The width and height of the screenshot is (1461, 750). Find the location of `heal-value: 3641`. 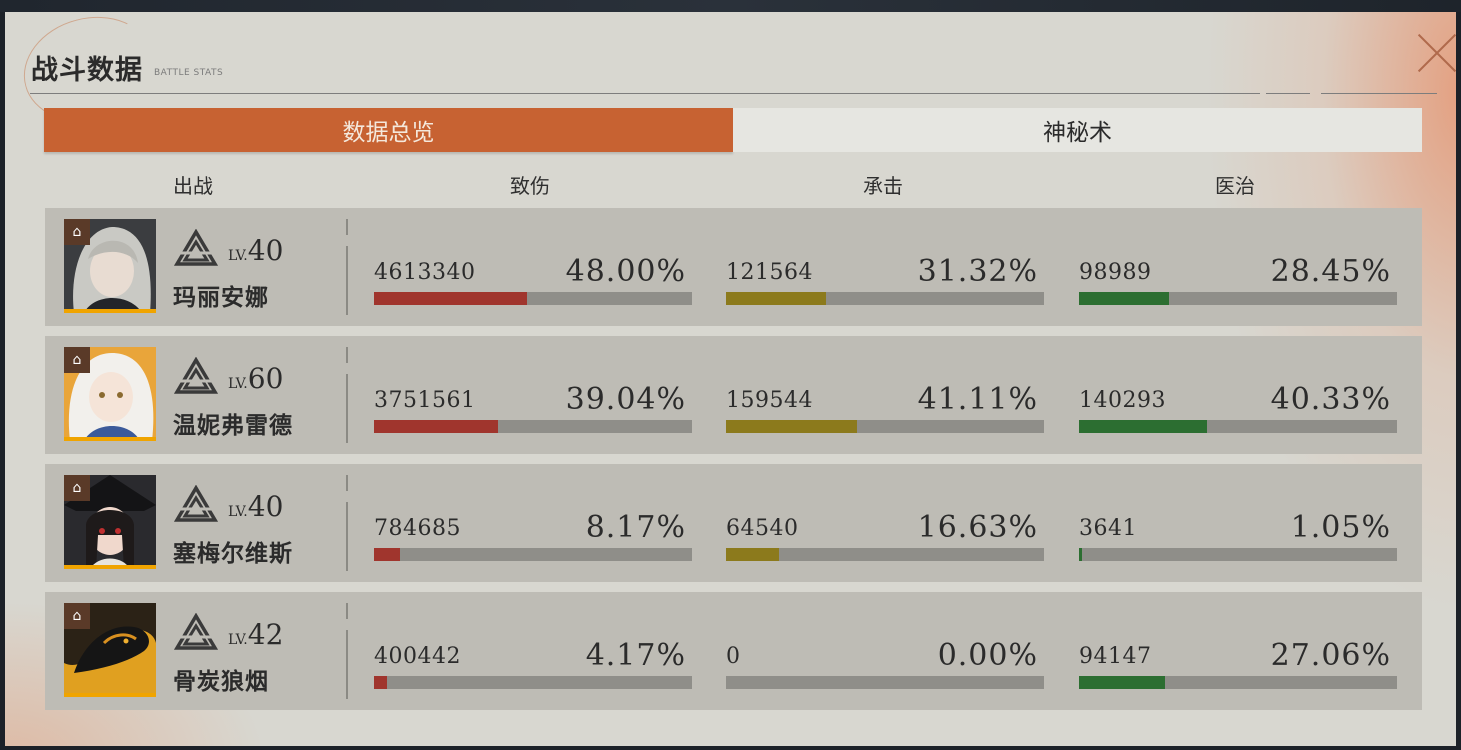

heal-value: 3641 is located at coordinates (1108, 528).